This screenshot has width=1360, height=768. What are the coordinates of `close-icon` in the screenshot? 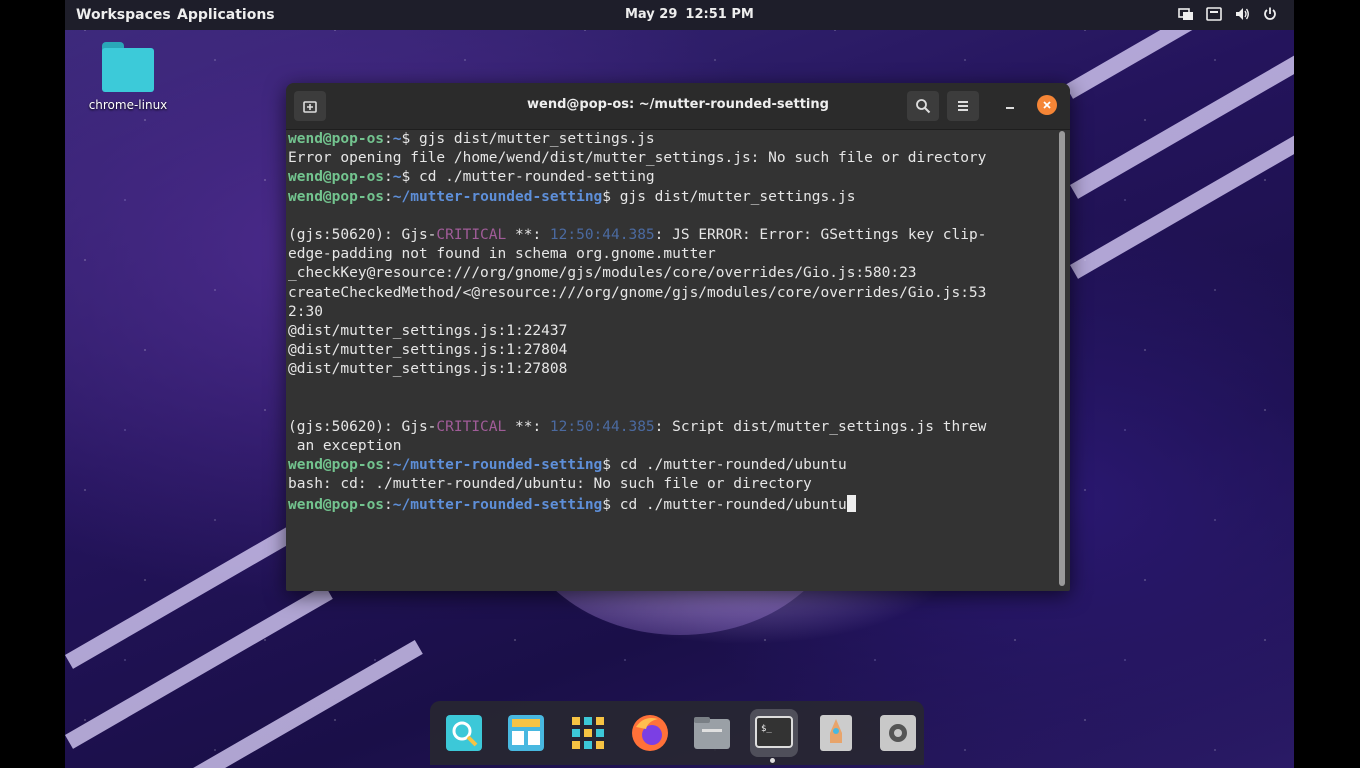 It's located at (1047, 105).